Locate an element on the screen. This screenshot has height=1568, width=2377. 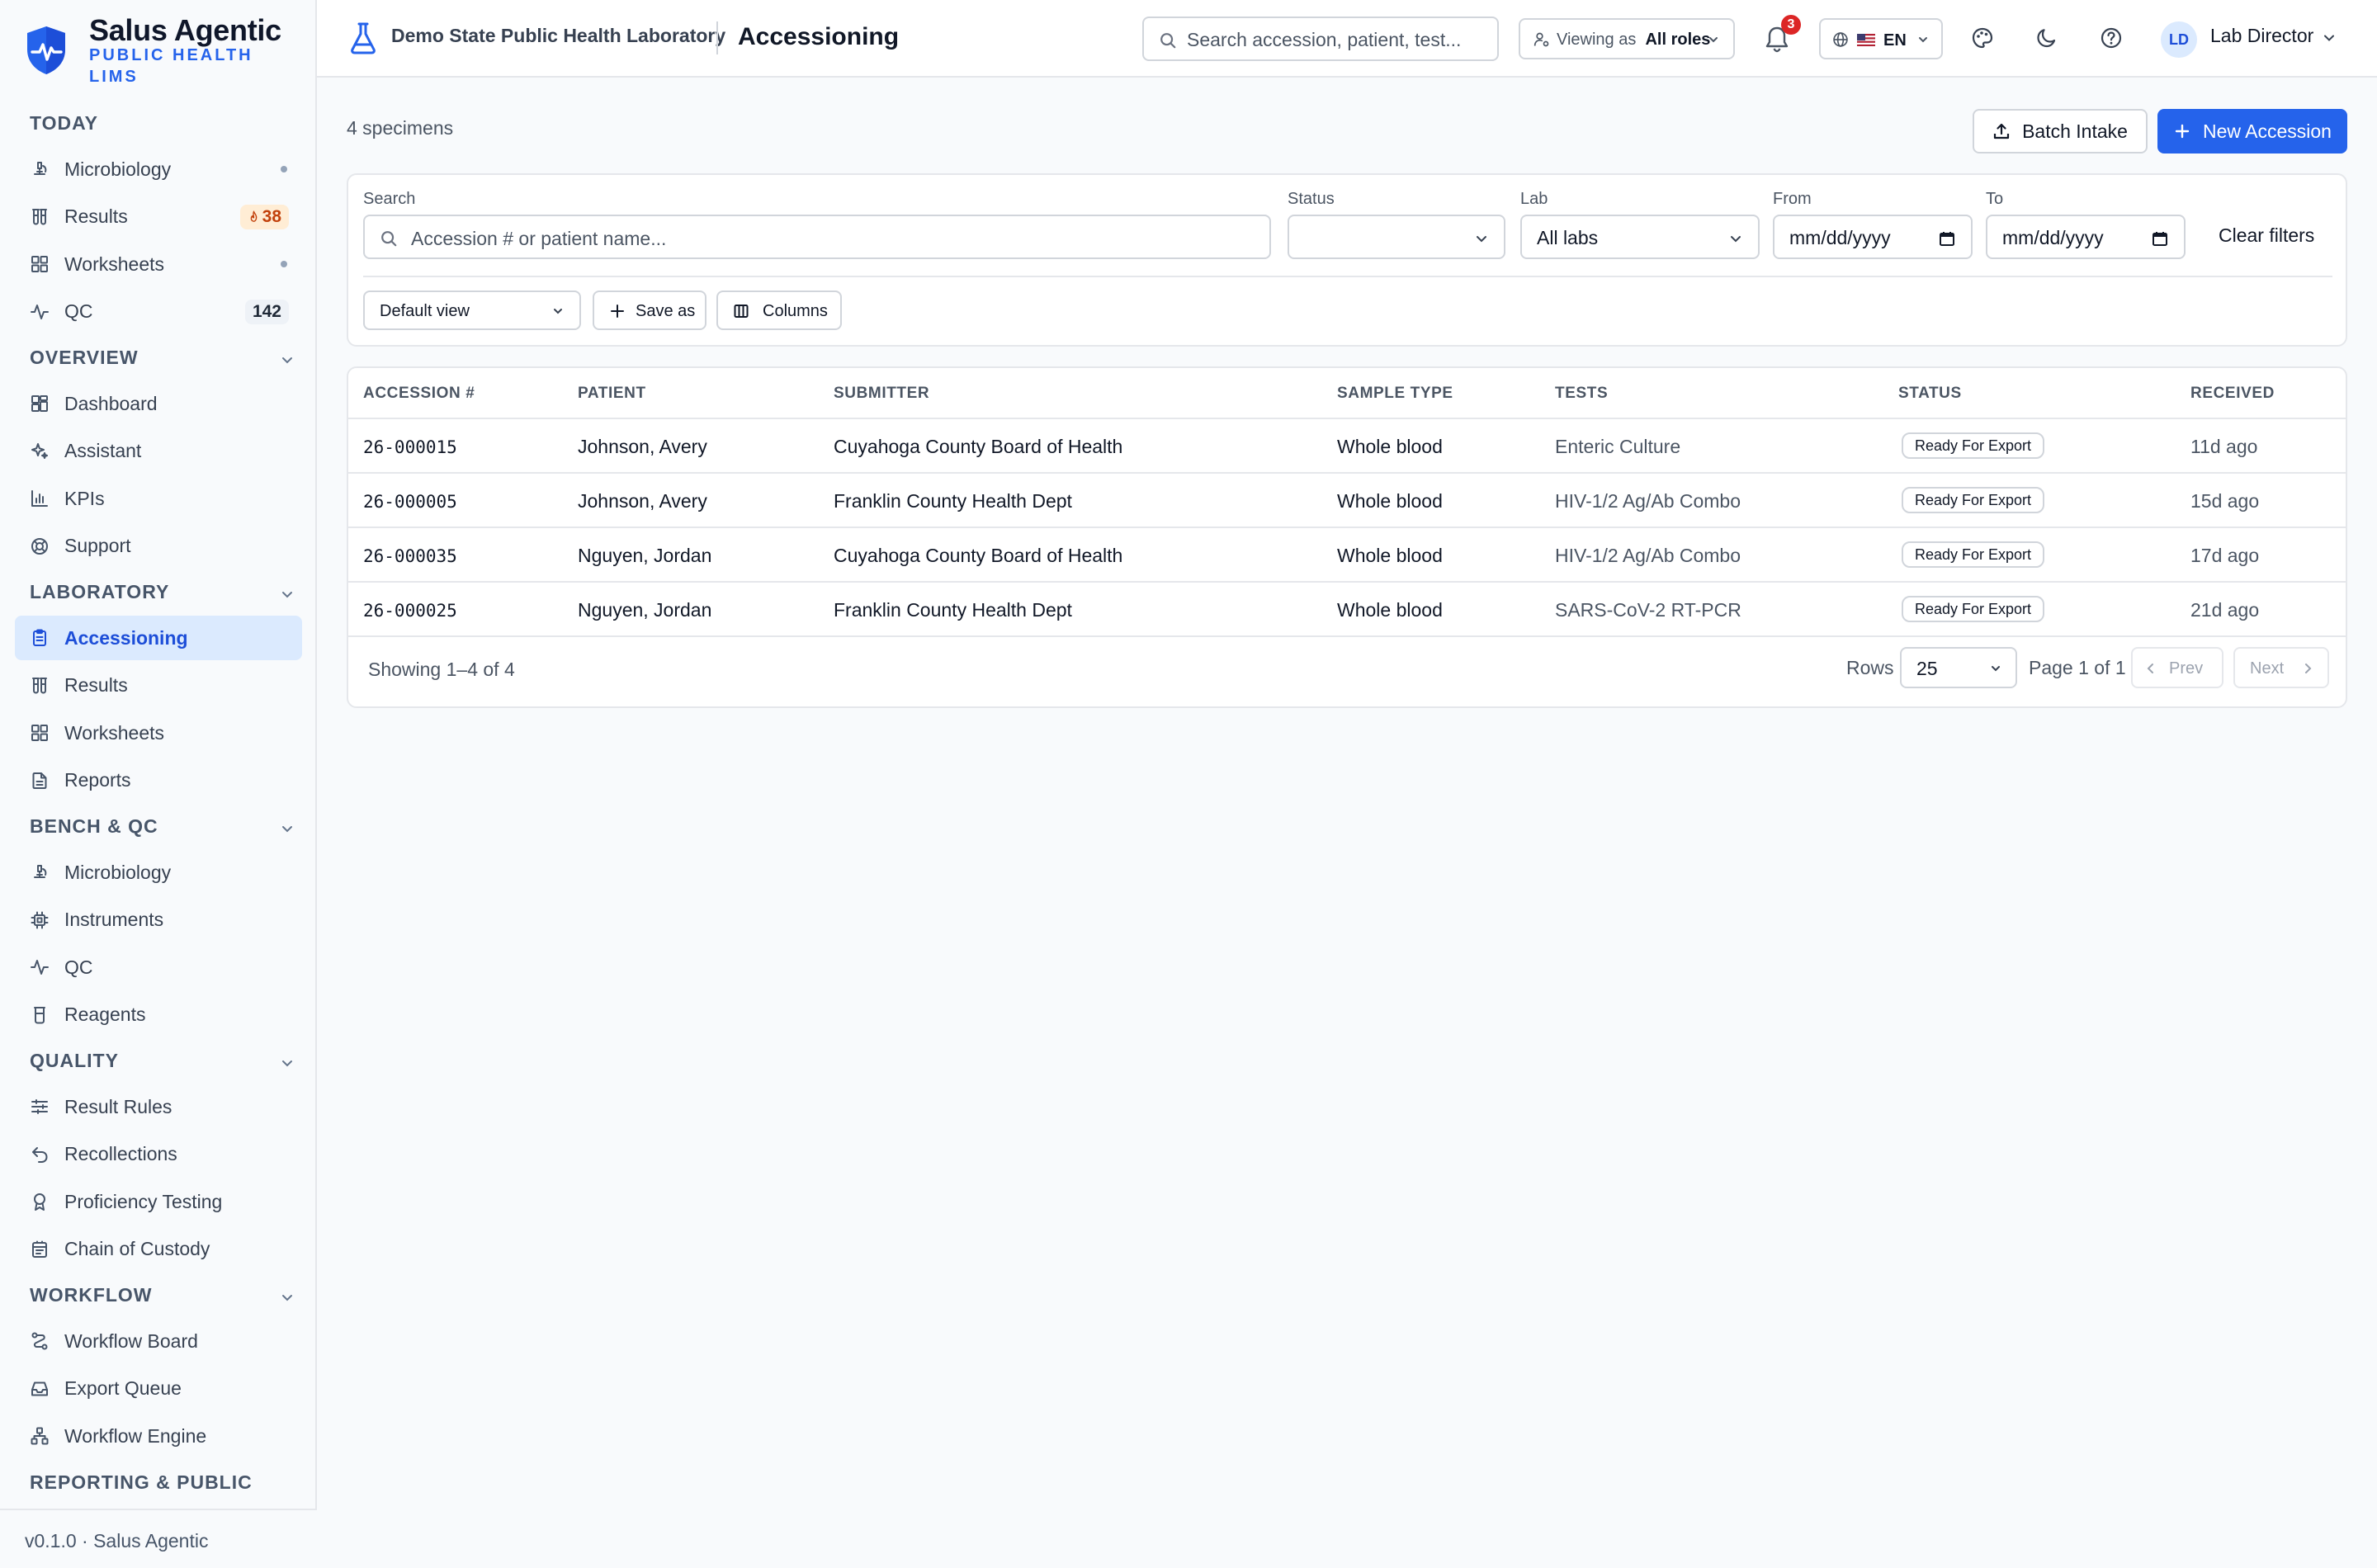
column-header-tests: TESTS is located at coordinates (1581, 394).